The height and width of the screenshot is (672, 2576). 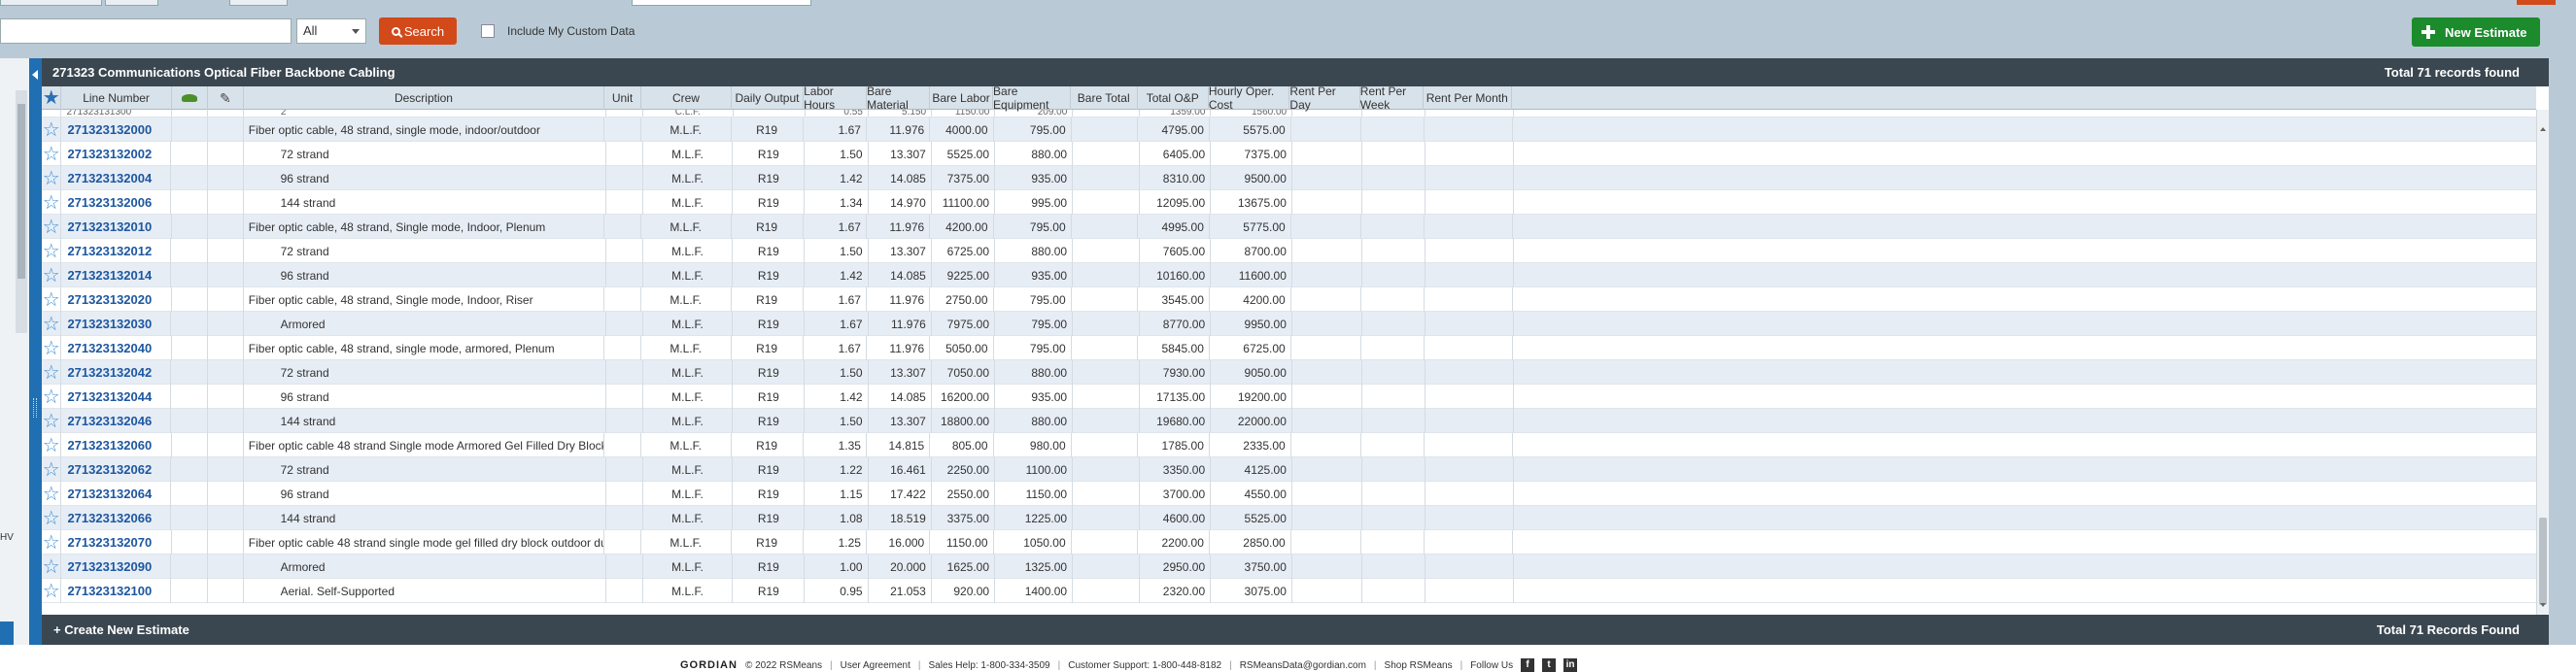 I want to click on top-action, so click(x=2536, y=2).